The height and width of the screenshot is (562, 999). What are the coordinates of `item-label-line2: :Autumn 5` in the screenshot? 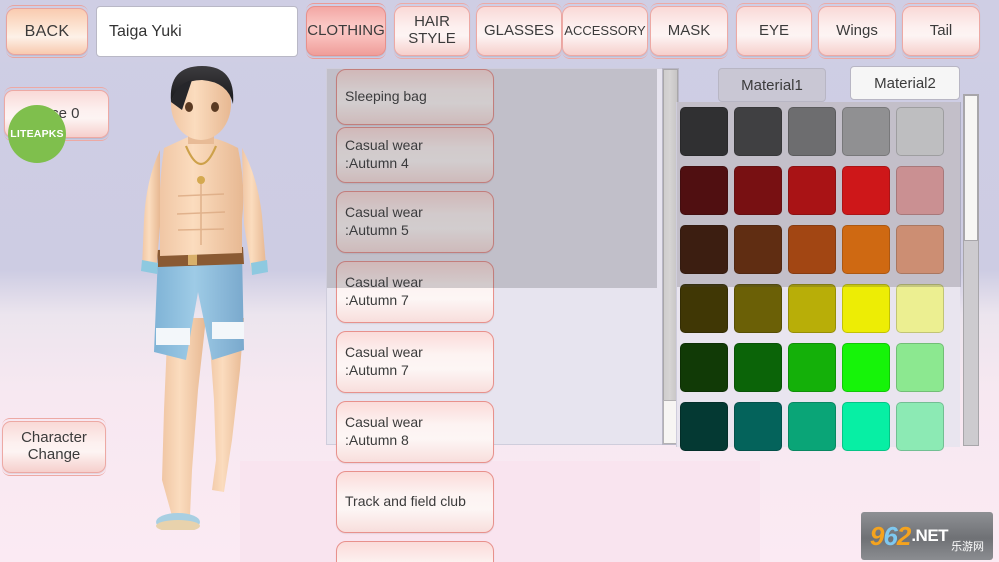 It's located at (377, 230).